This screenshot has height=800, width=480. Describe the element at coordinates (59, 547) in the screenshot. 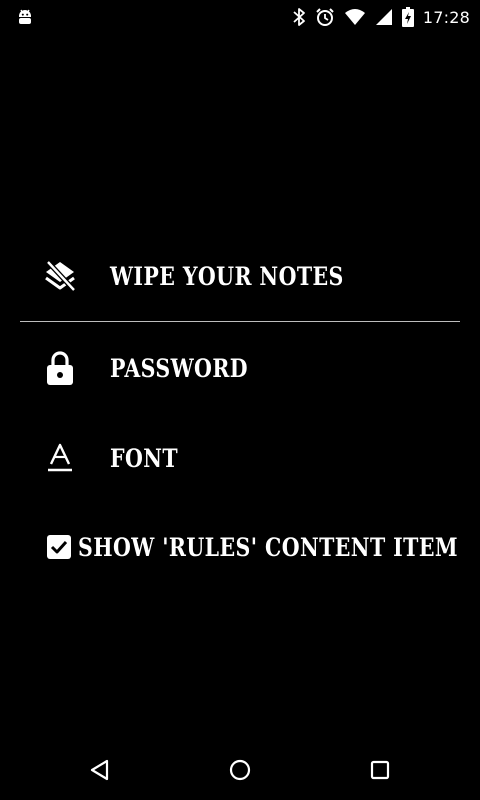

I see `checkbox-checked-icon` at that location.